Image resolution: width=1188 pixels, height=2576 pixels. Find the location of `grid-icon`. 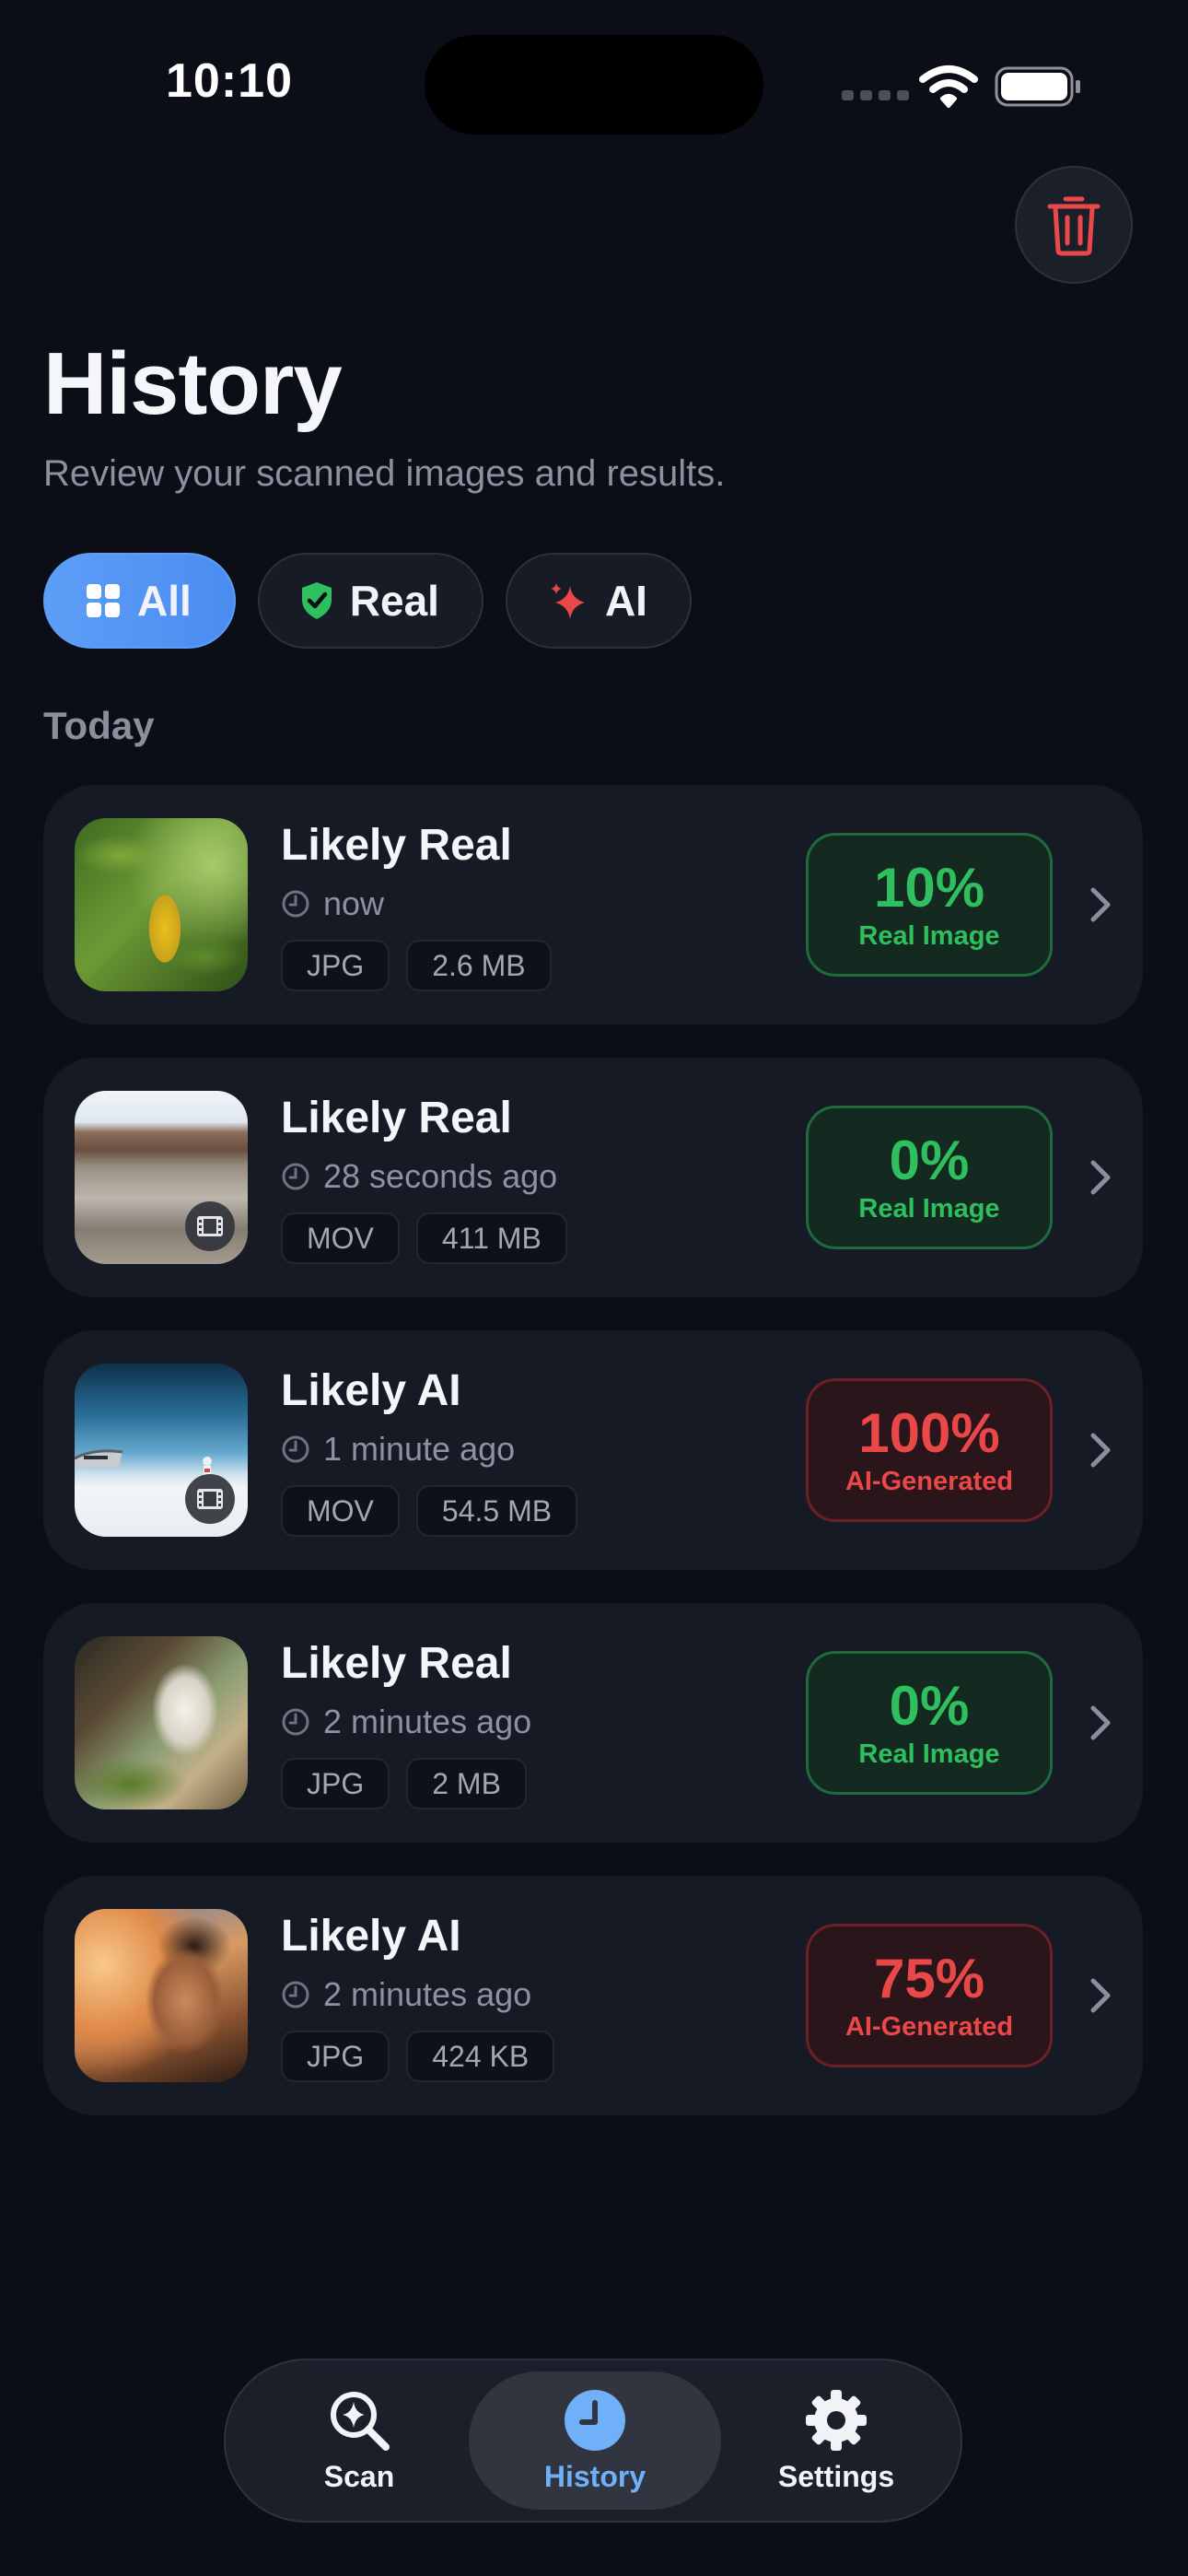

grid-icon is located at coordinates (103, 600).